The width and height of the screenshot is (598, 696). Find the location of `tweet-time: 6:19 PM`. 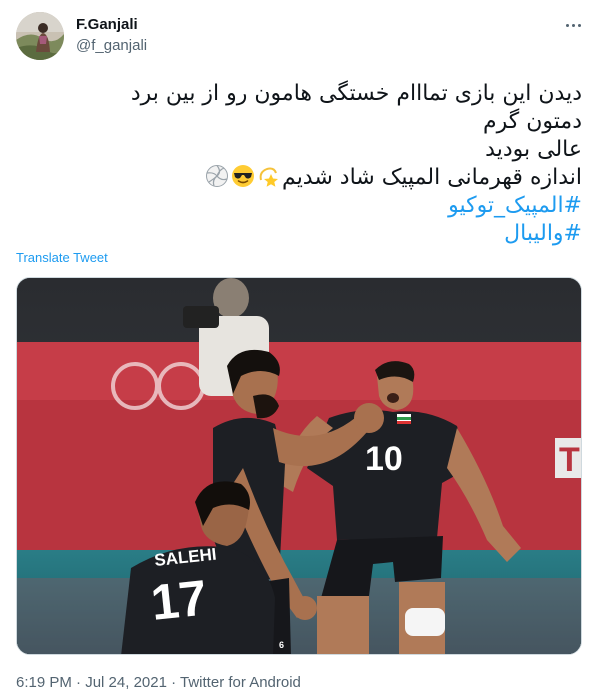

tweet-time: 6:19 PM is located at coordinates (44, 682).